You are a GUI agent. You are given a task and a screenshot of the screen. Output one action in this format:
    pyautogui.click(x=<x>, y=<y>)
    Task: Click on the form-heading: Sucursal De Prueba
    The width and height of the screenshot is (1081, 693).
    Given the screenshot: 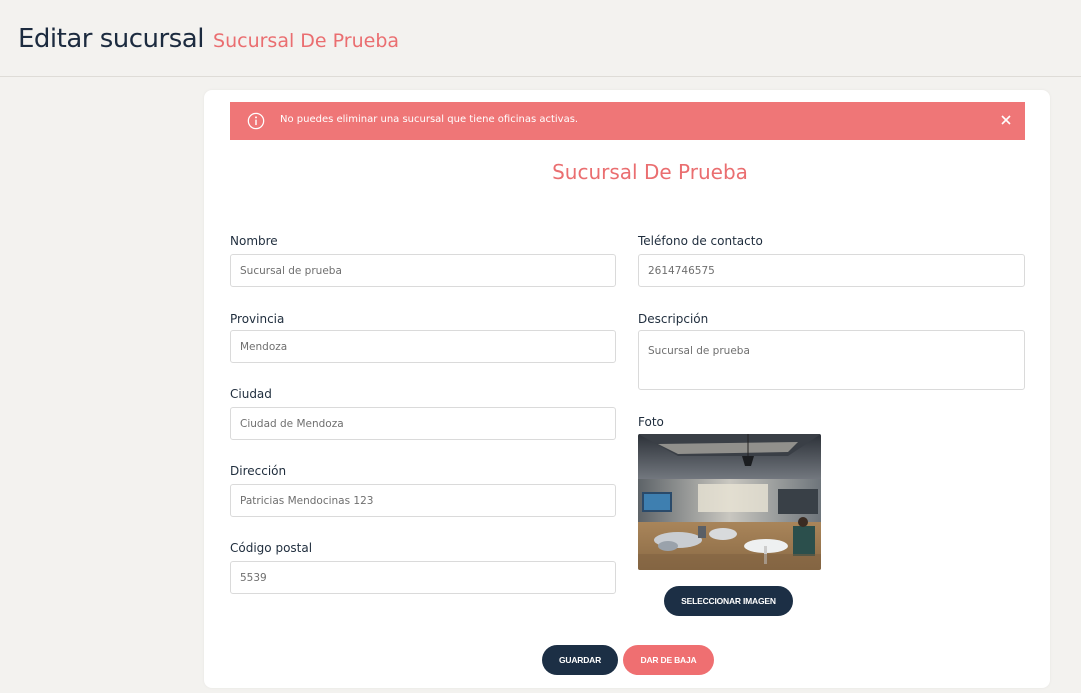 What is the action you would take?
    pyautogui.click(x=650, y=172)
    